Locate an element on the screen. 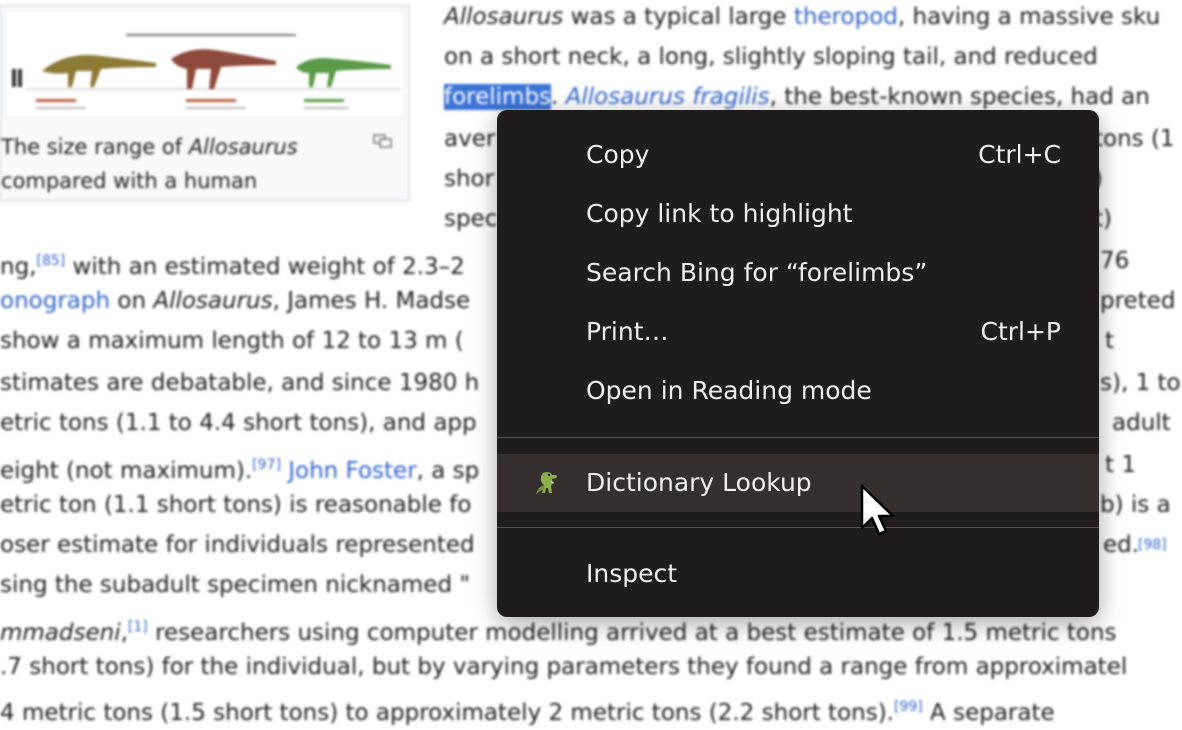 The image size is (1182, 730). menu-label-inspect: Inspect is located at coordinates (632, 573).